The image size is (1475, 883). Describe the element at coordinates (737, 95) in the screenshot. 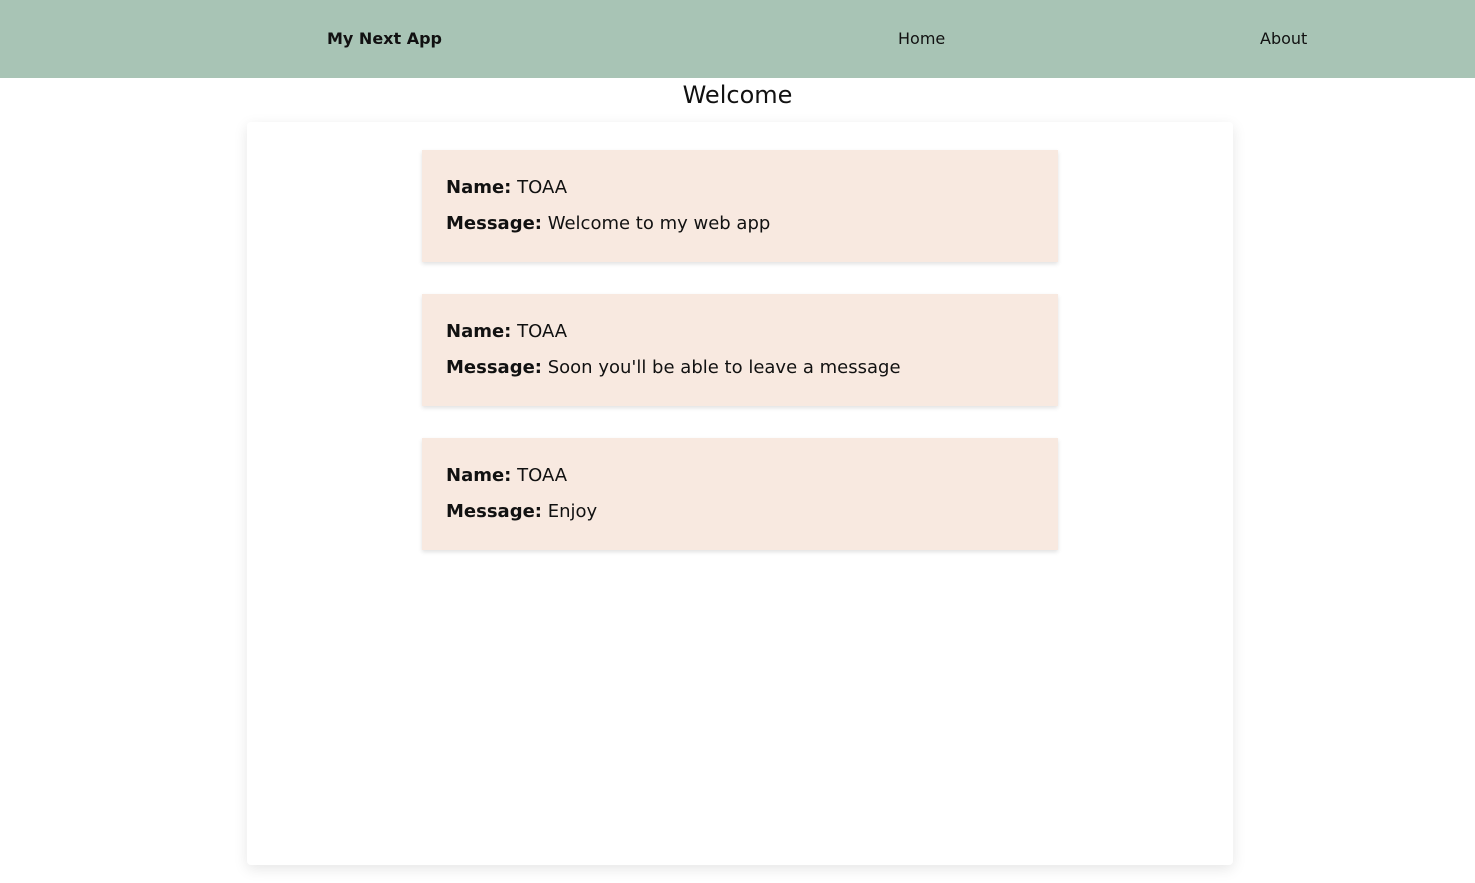

I see `page-title: Welcome` at that location.